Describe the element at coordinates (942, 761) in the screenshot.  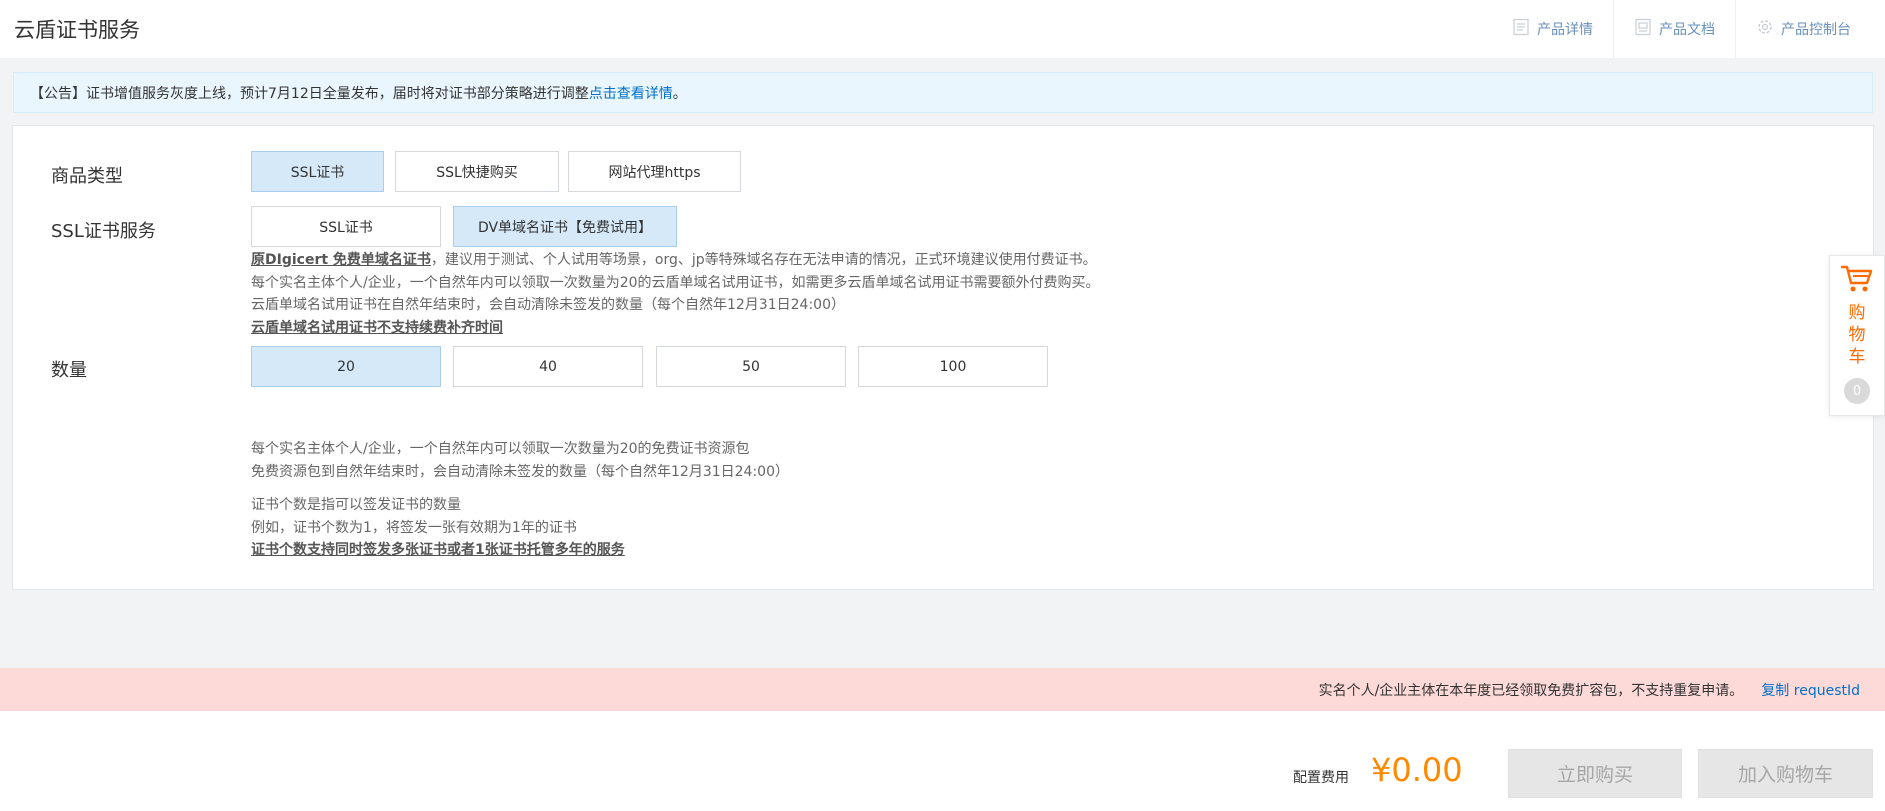
I see `order-footer: 配置费用 ¥0.00 立即购买 加入购物车` at that location.